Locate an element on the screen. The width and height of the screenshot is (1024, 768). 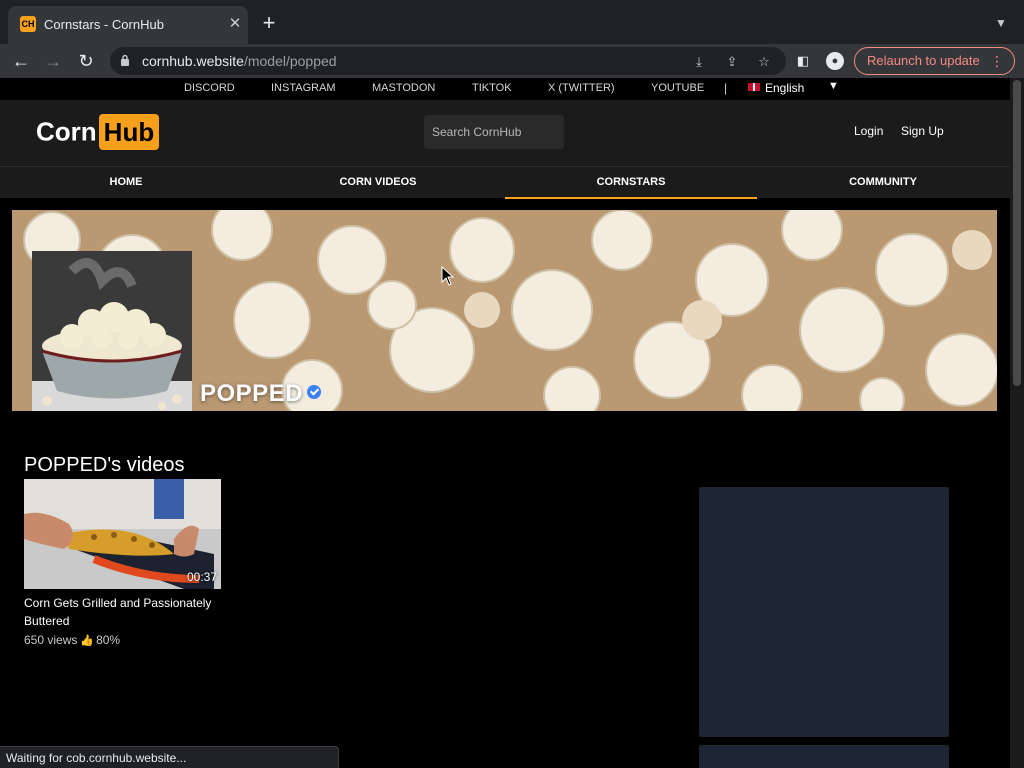
url-path: /model/popped is located at coordinates (290, 61).